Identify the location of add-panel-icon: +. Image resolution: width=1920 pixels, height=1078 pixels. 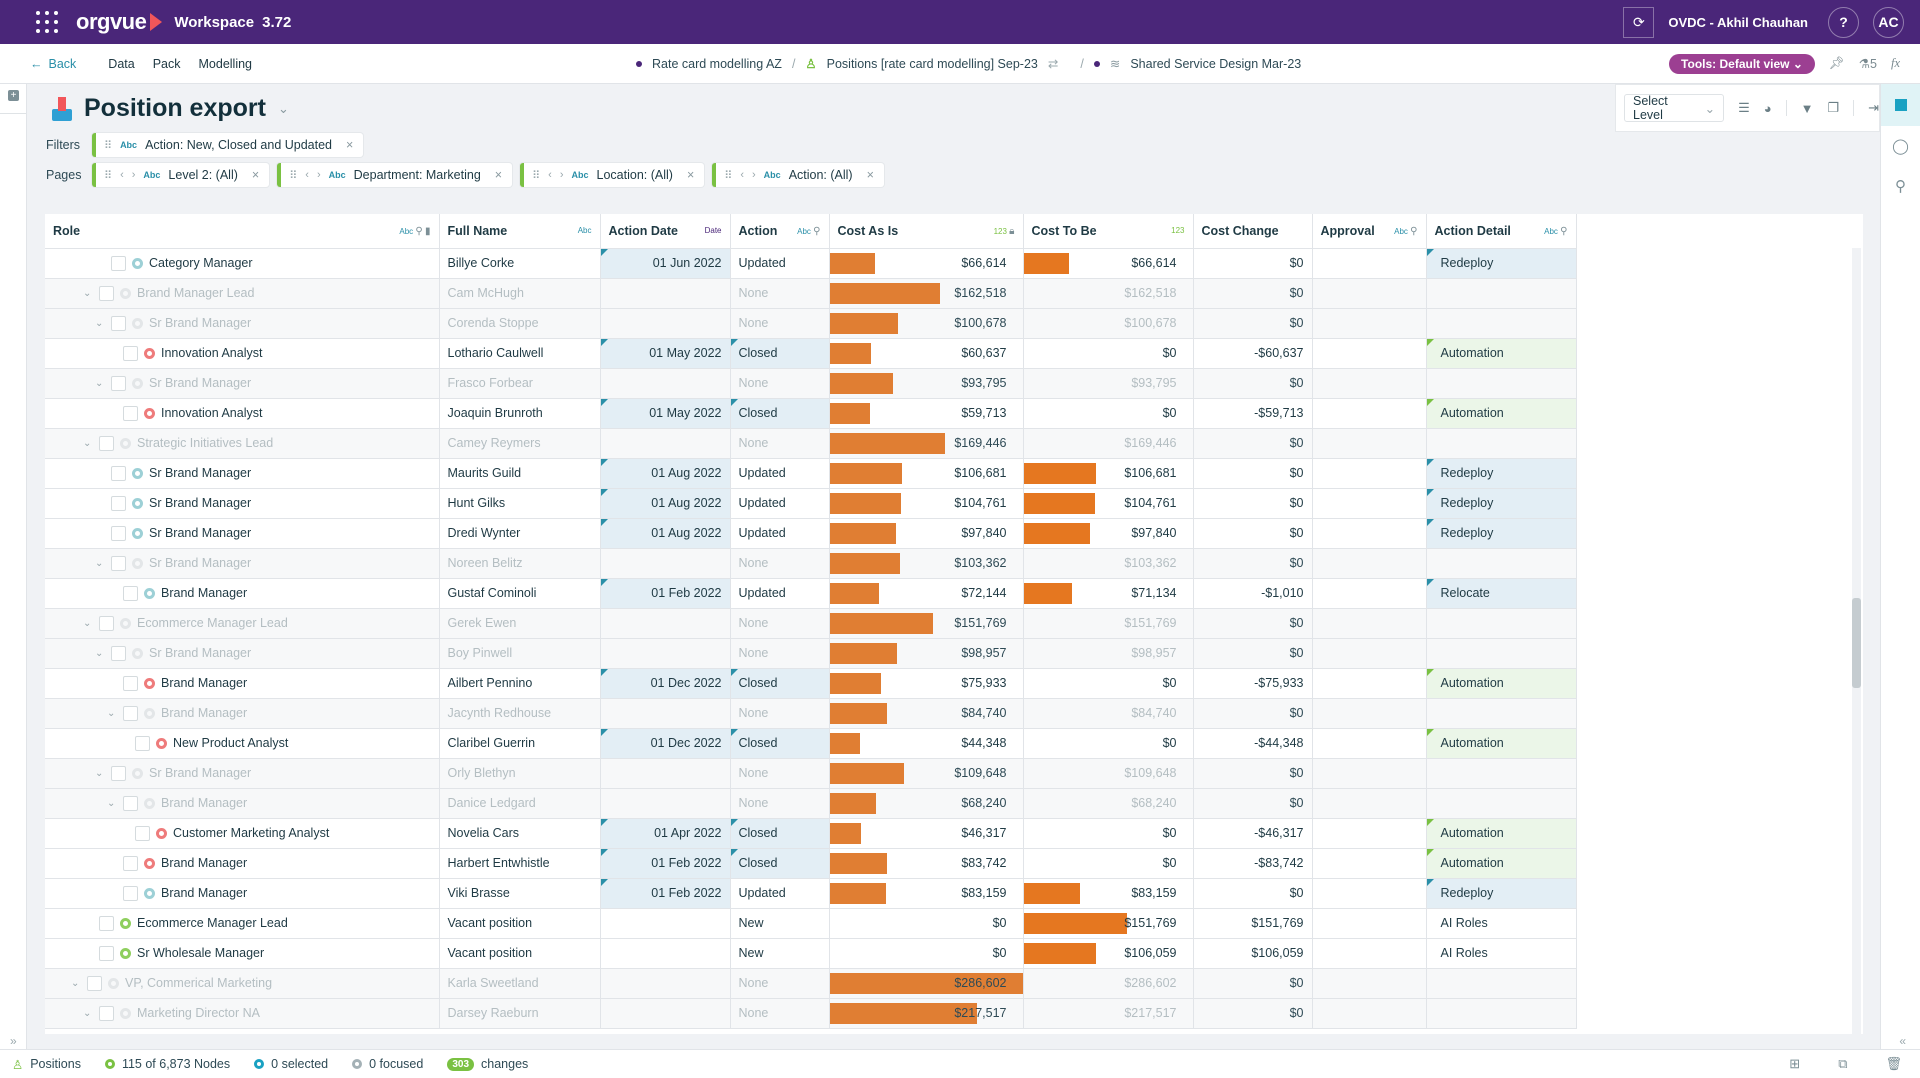
(13, 95).